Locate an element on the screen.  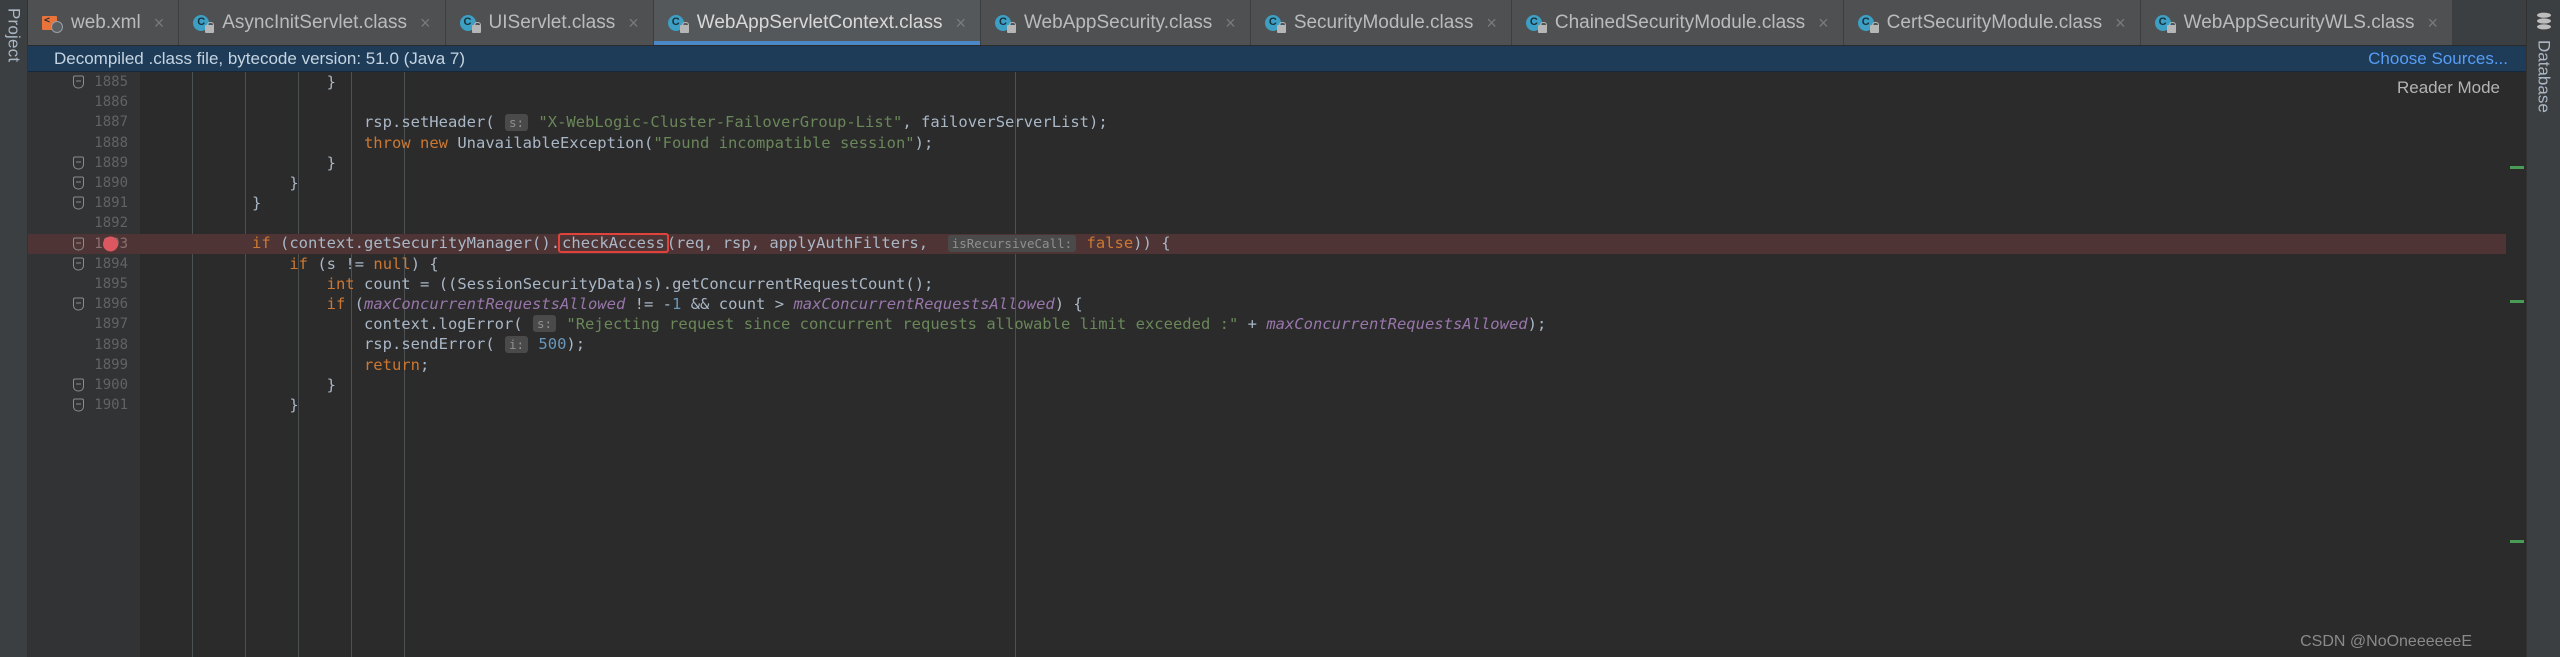
editor-tab-label: WebAppSecurity.class is located at coordinates (1118, 22).